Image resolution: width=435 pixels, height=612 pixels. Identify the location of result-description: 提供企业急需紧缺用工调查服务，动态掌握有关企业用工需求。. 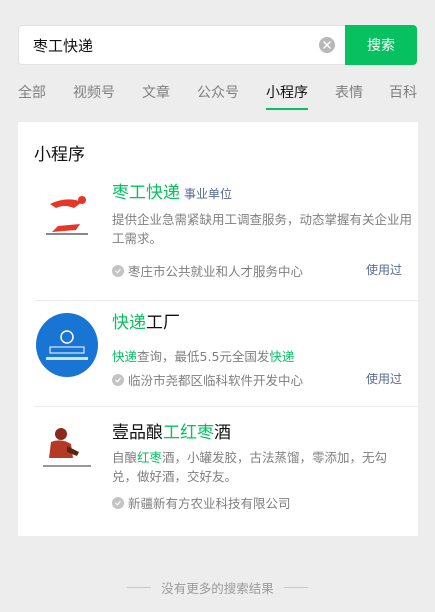
(262, 229).